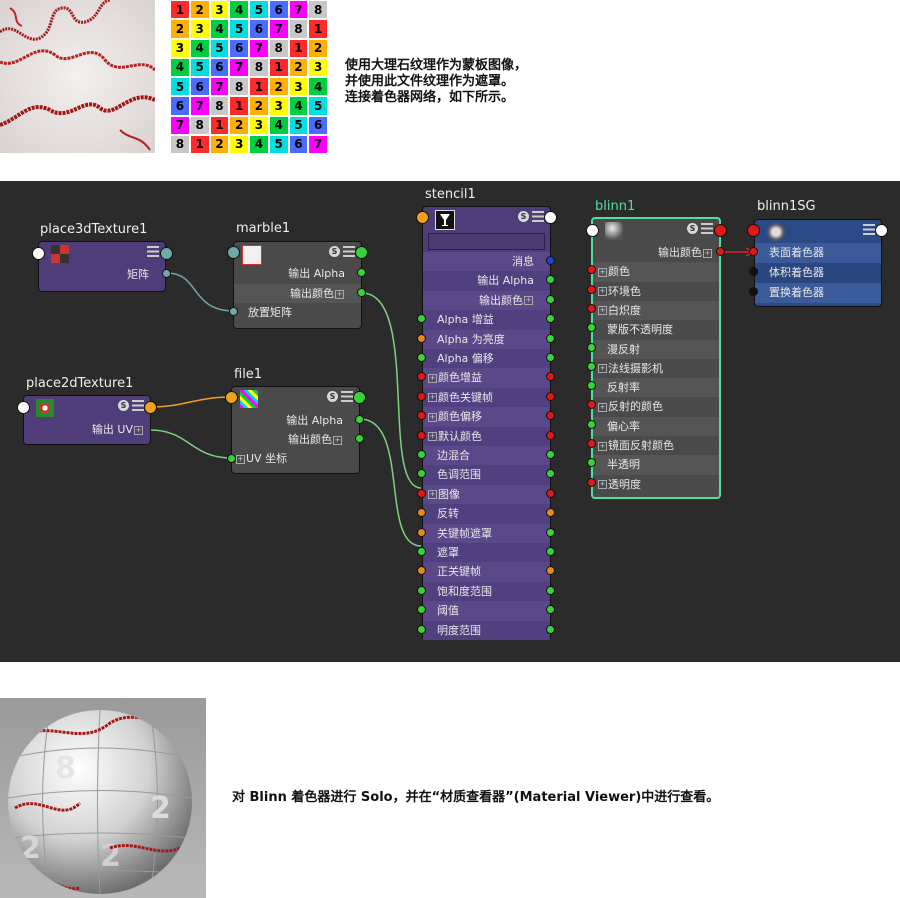  I want to click on stencil-attr-row: 遮罩, so click(486, 553).